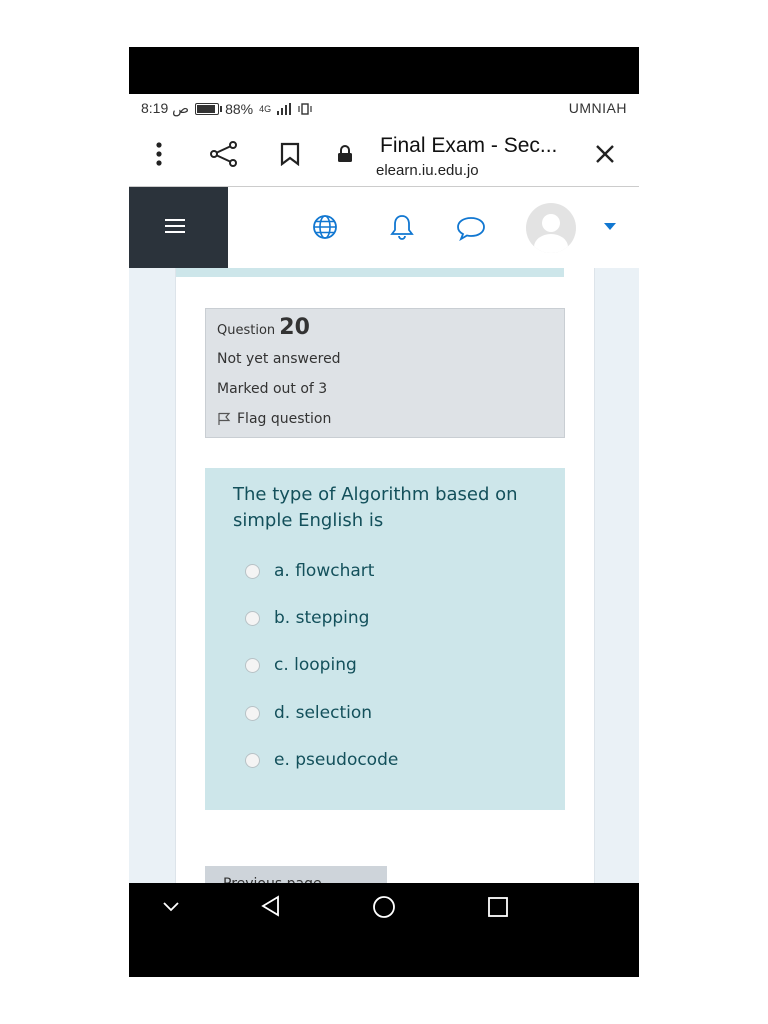  Describe the element at coordinates (305, 108) in the screenshot. I see `vibrate-icon` at that location.